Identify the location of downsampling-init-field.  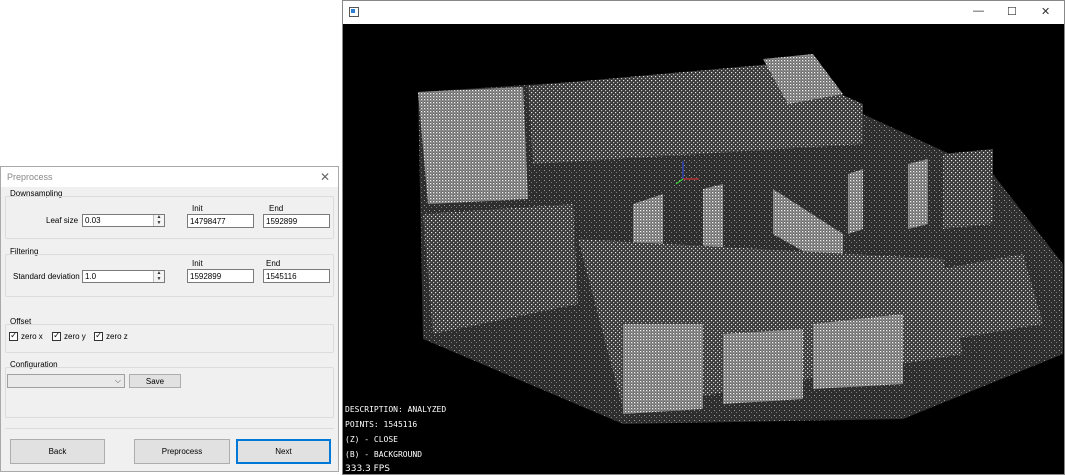
(220, 221).